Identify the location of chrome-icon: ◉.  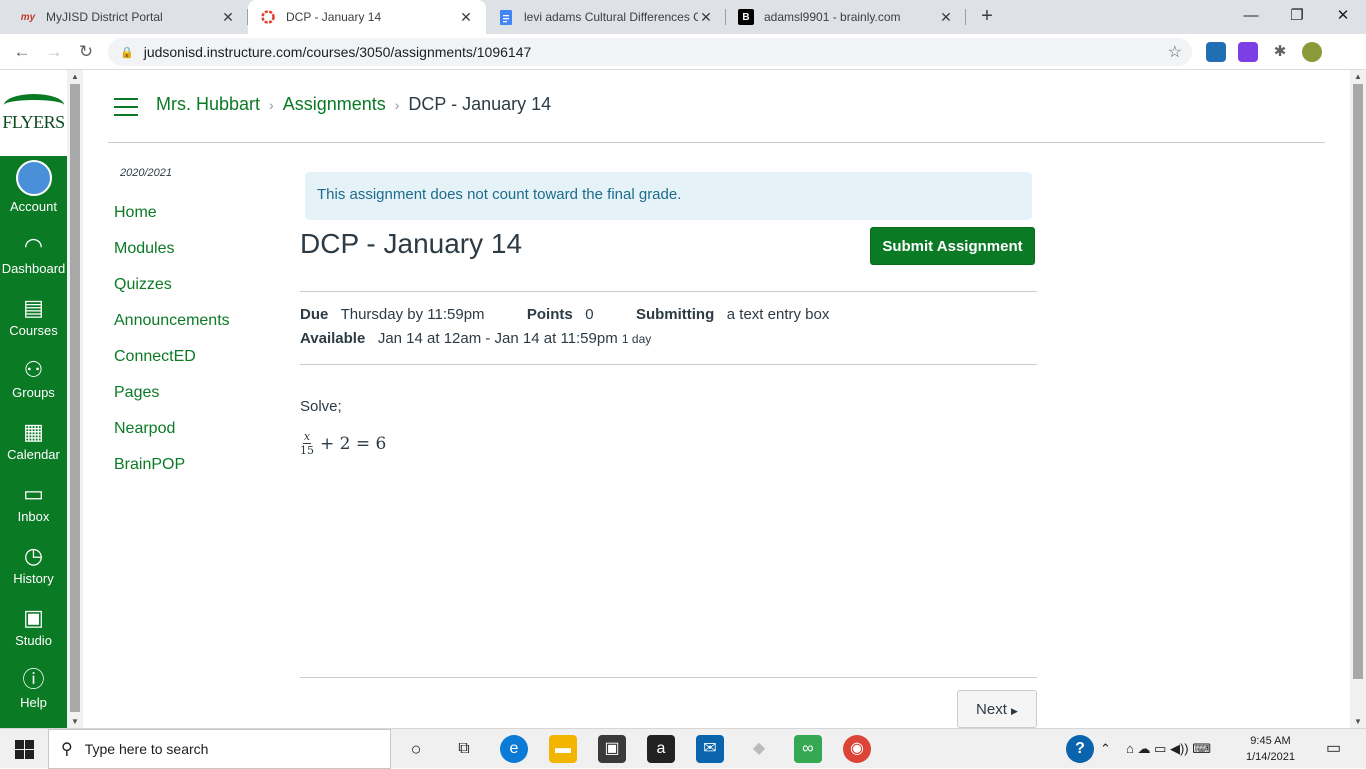
(857, 749).